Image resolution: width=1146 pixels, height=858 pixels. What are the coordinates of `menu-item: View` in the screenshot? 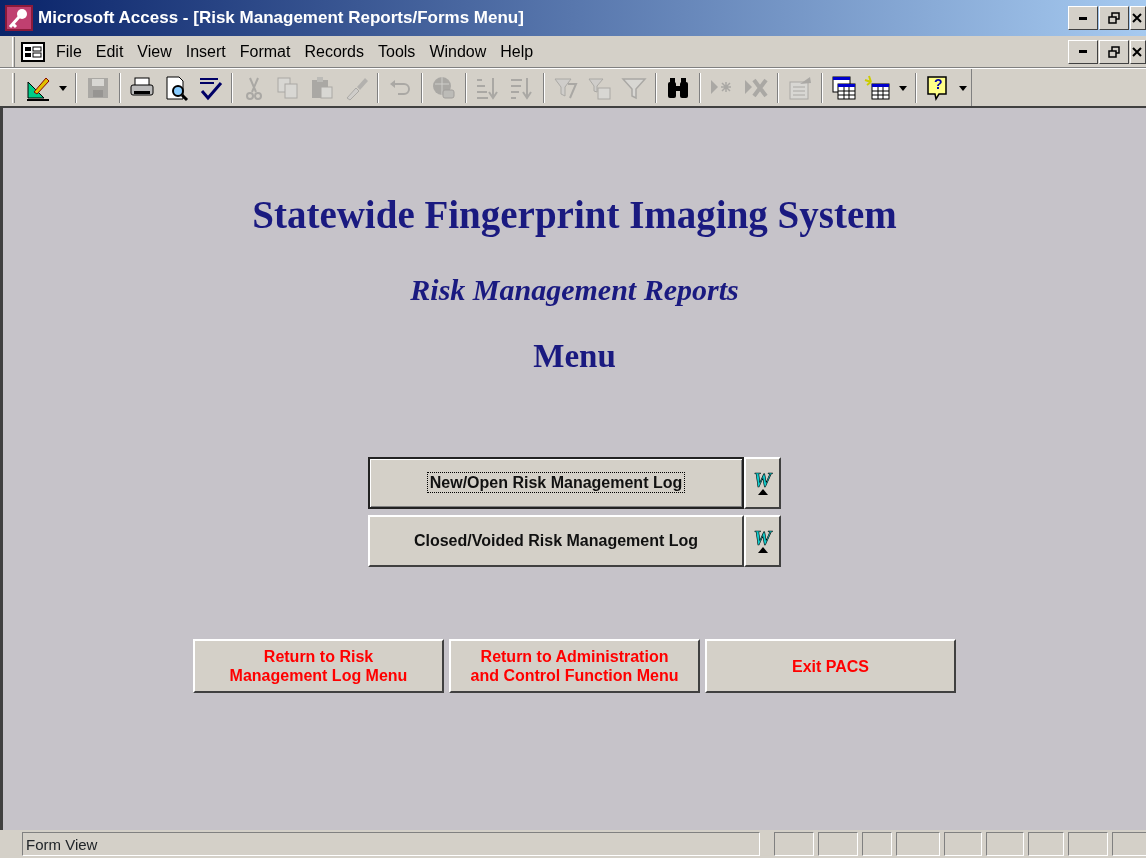 It's located at (154, 51).